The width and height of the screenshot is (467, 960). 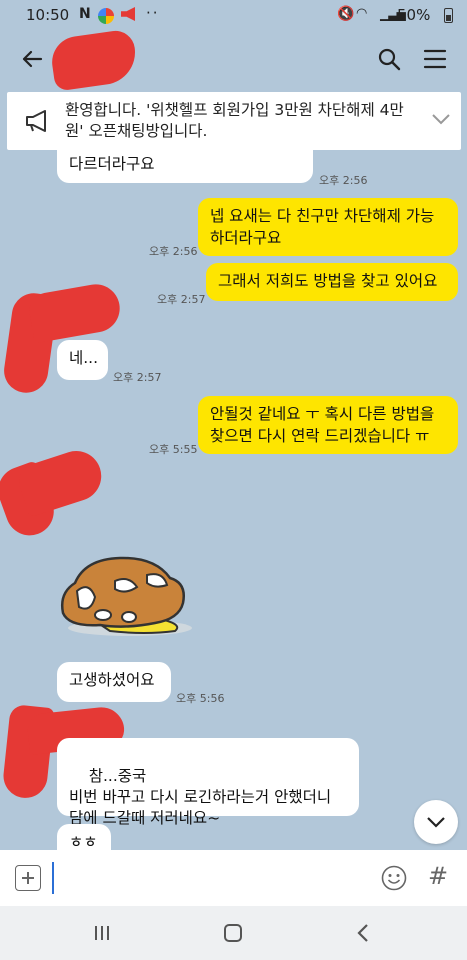 What do you see at coordinates (128, 14) in the screenshot?
I see `megaphone-notification-icon` at bounding box center [128, 14].